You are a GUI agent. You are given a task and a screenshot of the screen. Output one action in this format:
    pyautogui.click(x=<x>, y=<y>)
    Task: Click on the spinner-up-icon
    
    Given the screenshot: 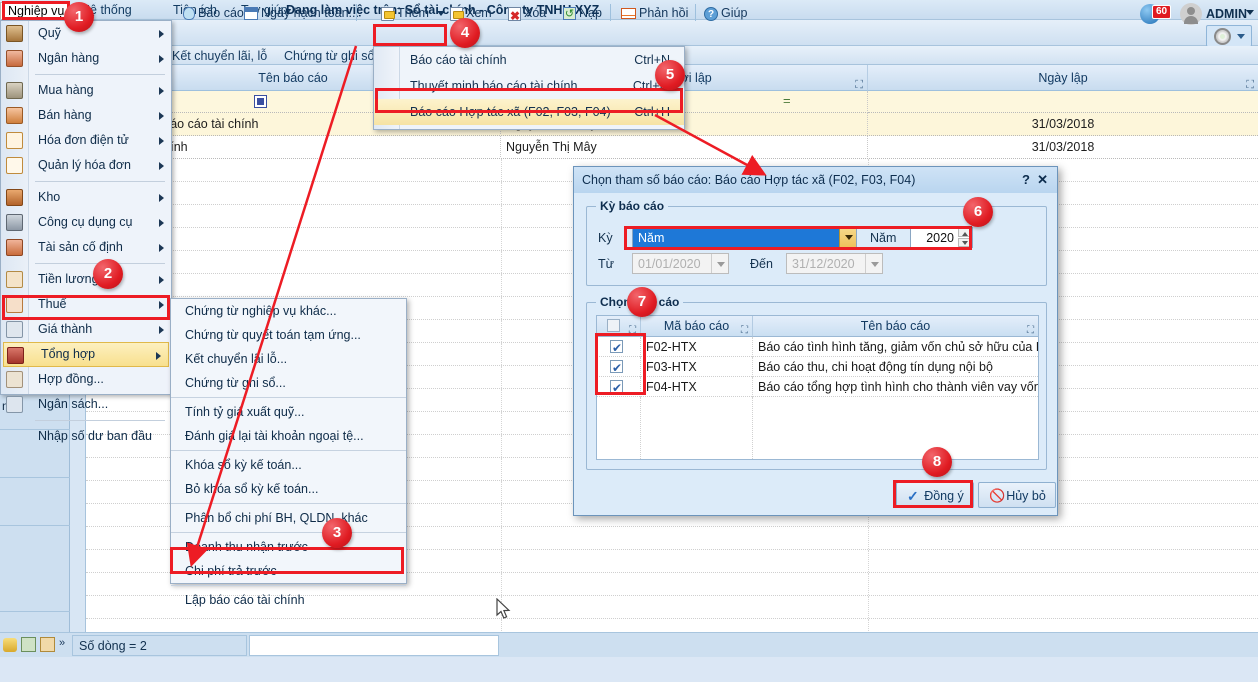 What is the action you would take?
    pyautogui.click(x=964, y=232)
    